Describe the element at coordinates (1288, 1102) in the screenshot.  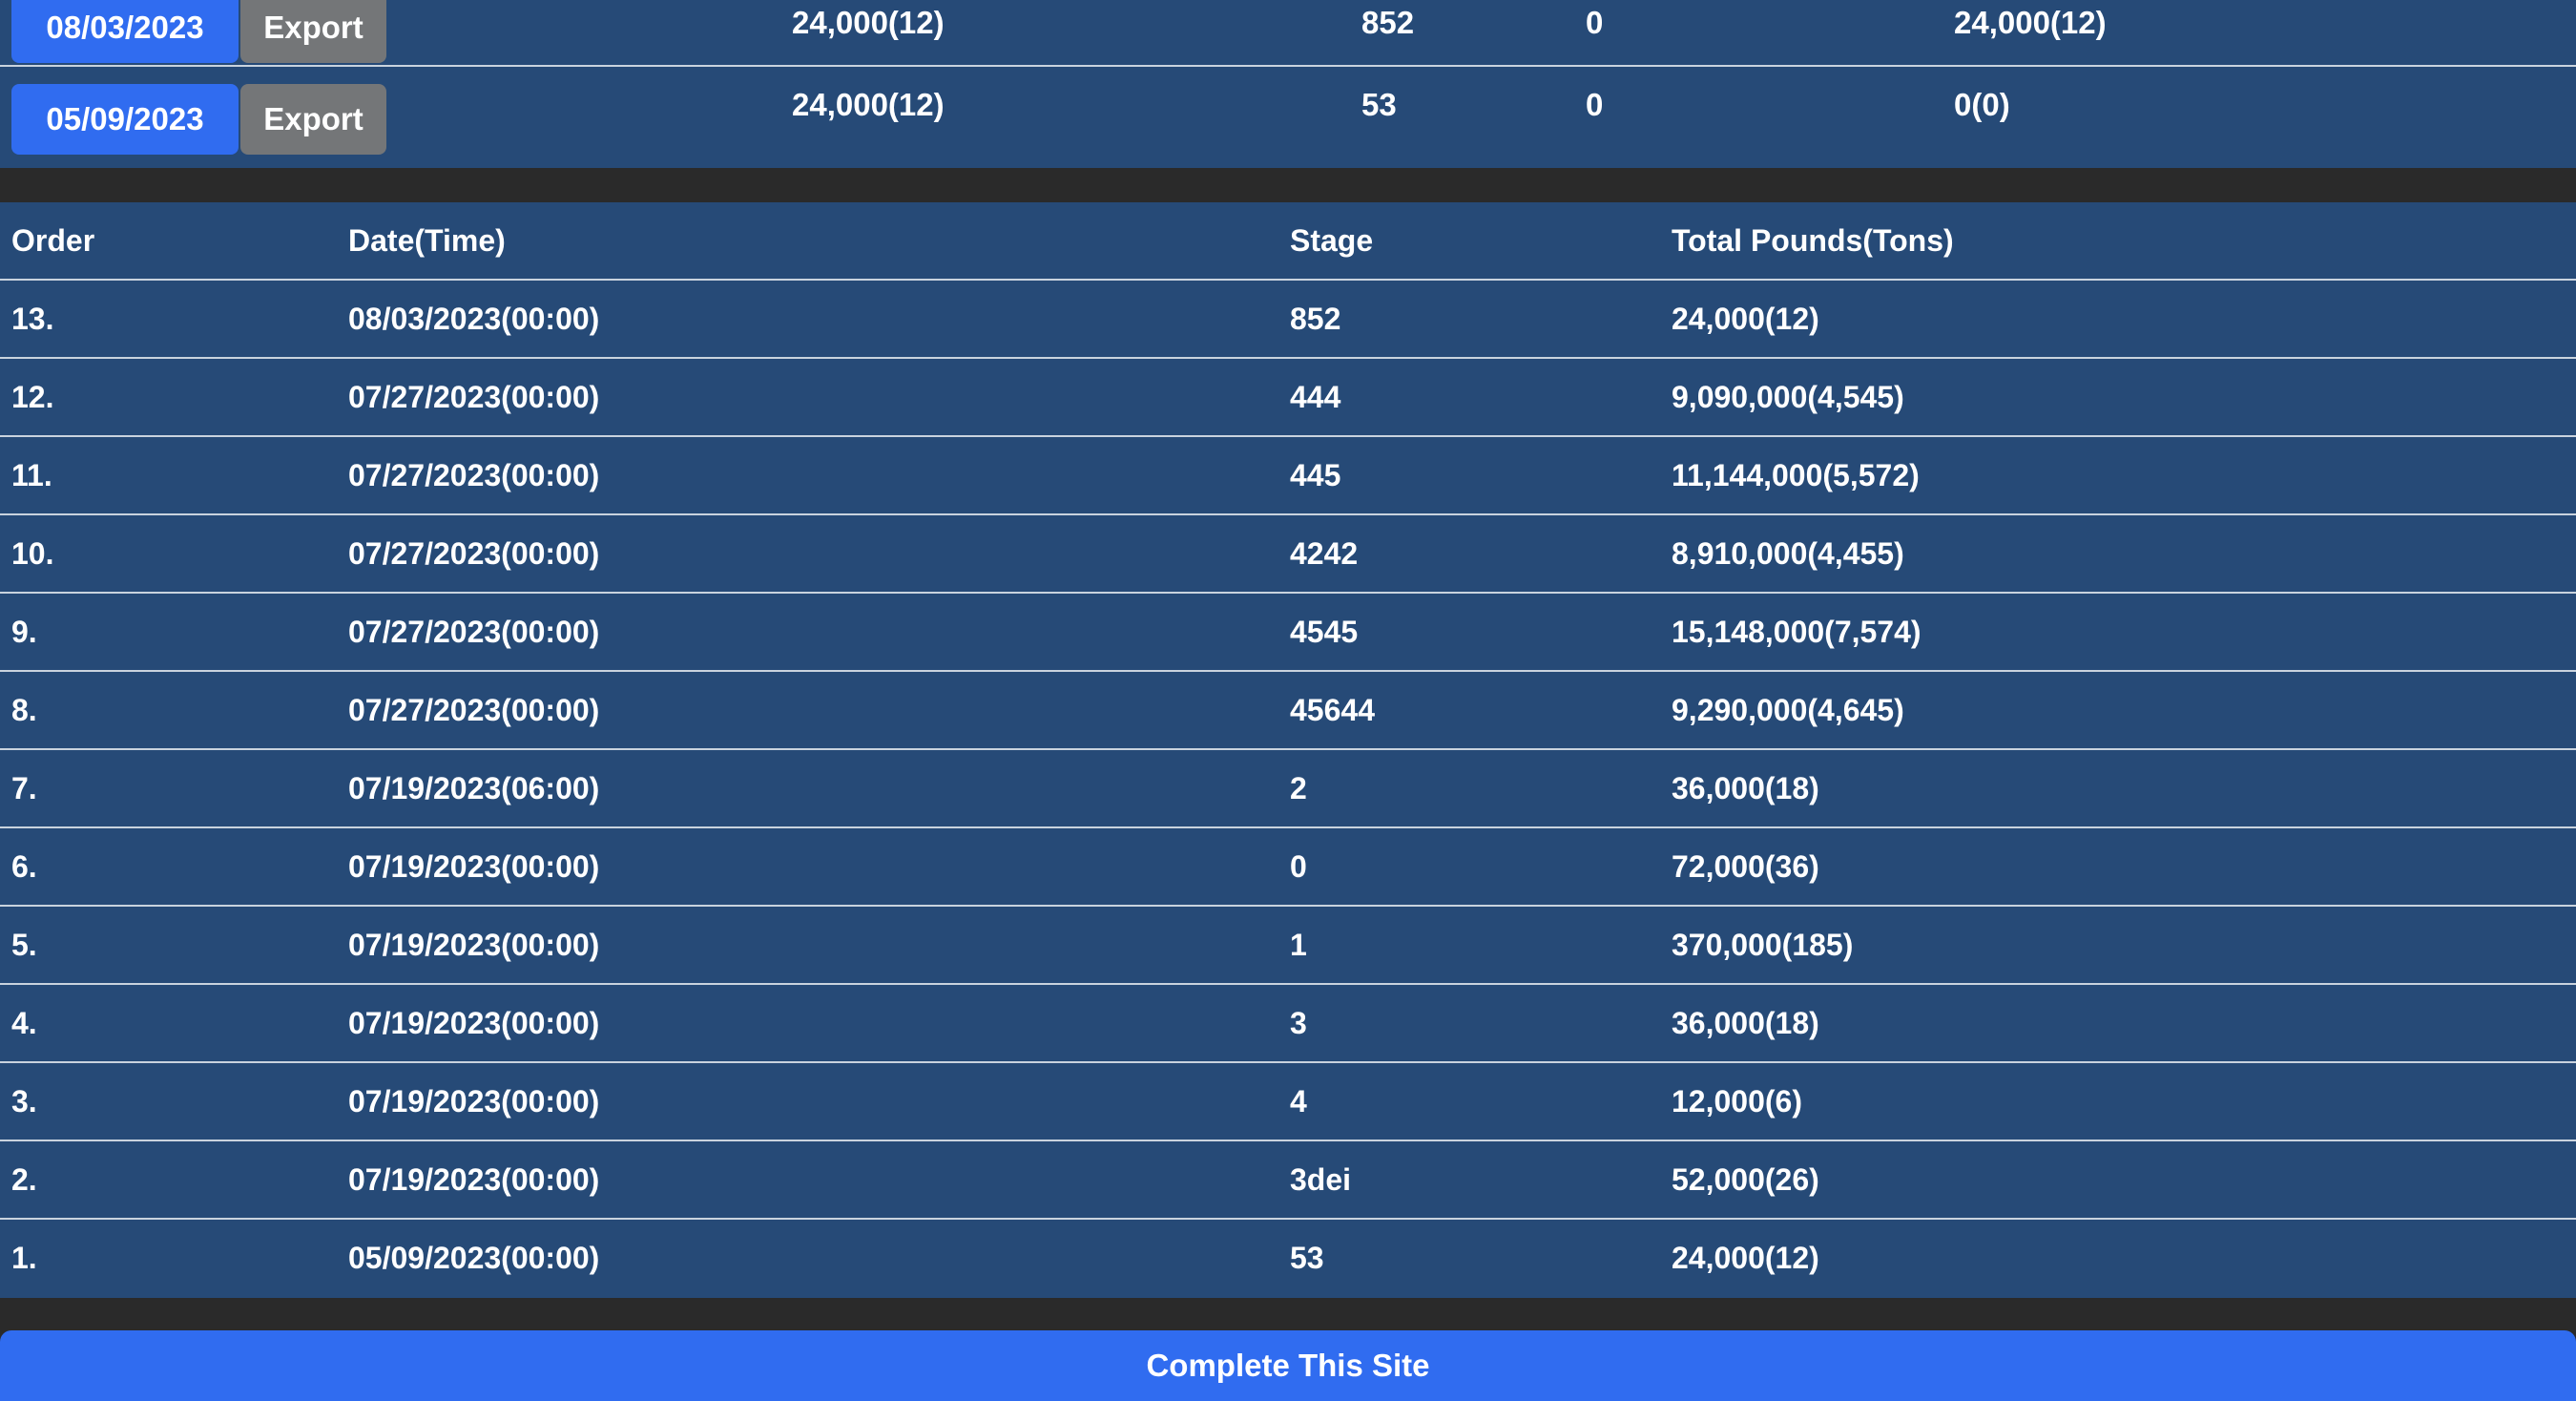
I see `table-row: 3. 07/19/2023(00:00) 4 12,000(6)` at that location.